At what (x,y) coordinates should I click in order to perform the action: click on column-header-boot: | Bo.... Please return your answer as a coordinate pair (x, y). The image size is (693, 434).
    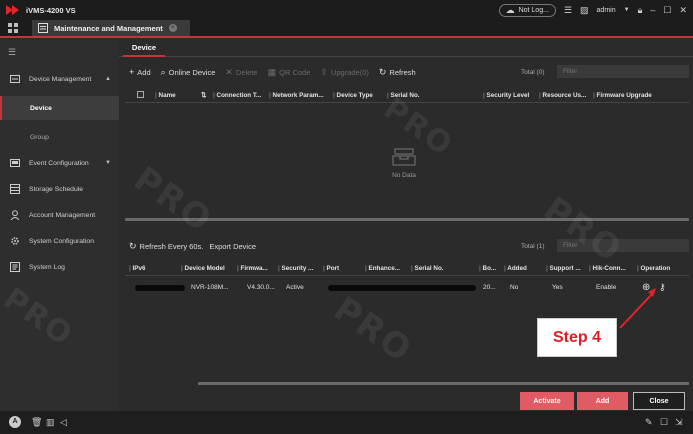
    Looking at the image, I should click on (487, 268).